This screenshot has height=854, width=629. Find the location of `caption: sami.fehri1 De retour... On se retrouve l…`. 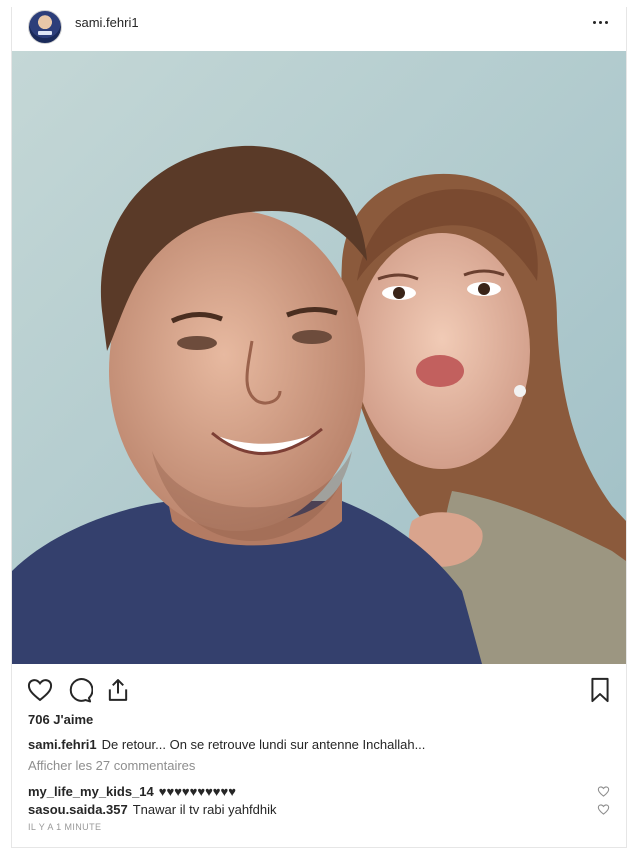

caption: sami.fehri1 De retour... On se retrouve l… is located at coordinates (226, 744).